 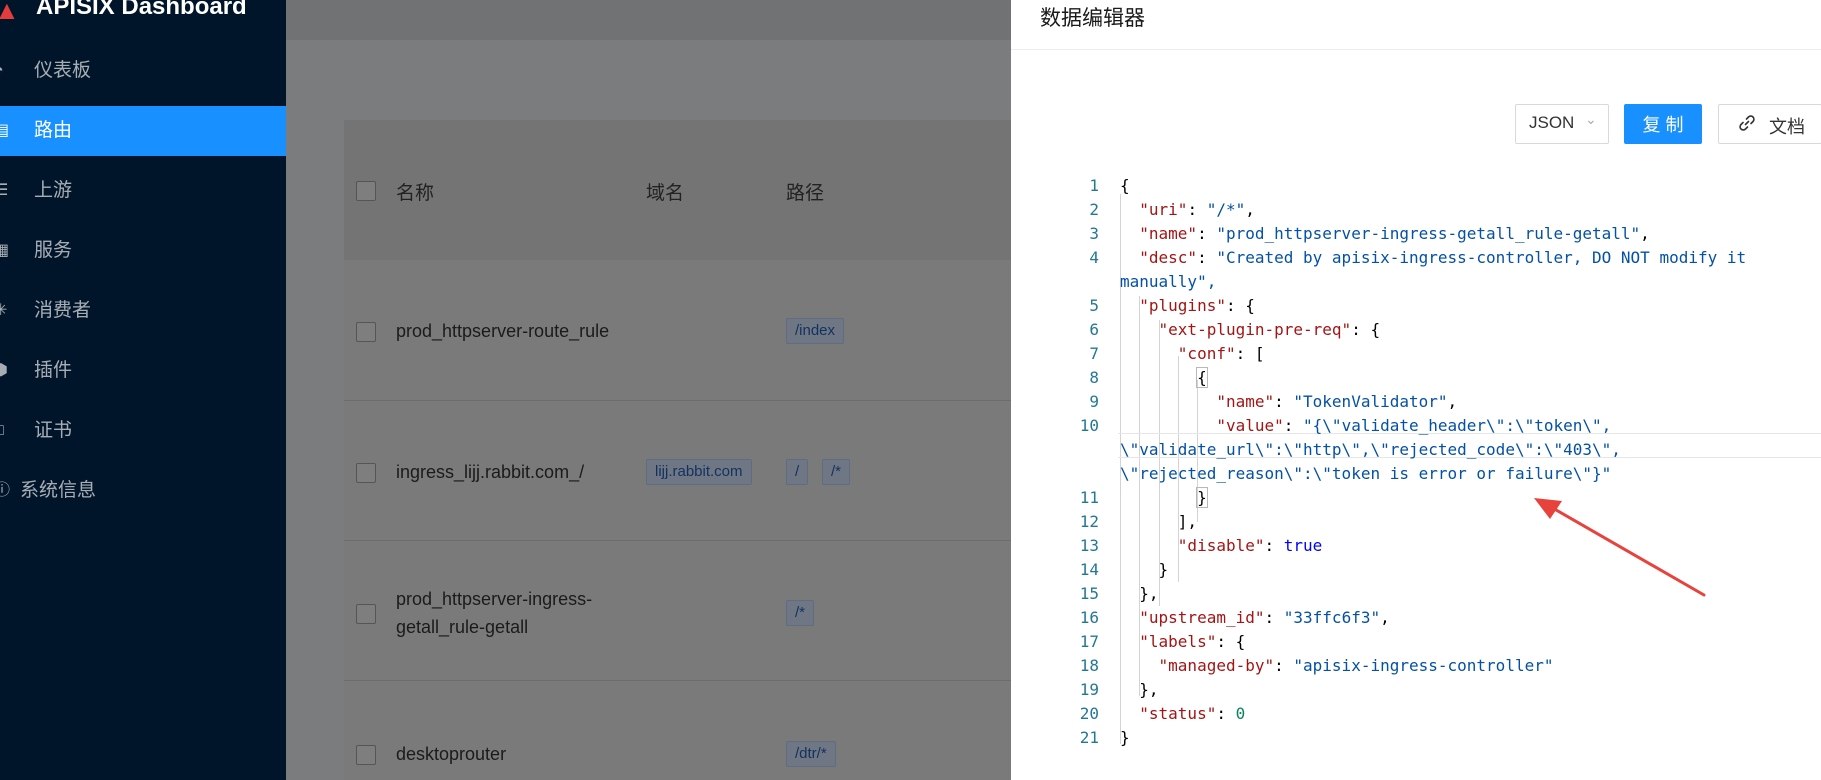 I want to click on format-select: JSON ⌄, so click(x=1562, y=124).